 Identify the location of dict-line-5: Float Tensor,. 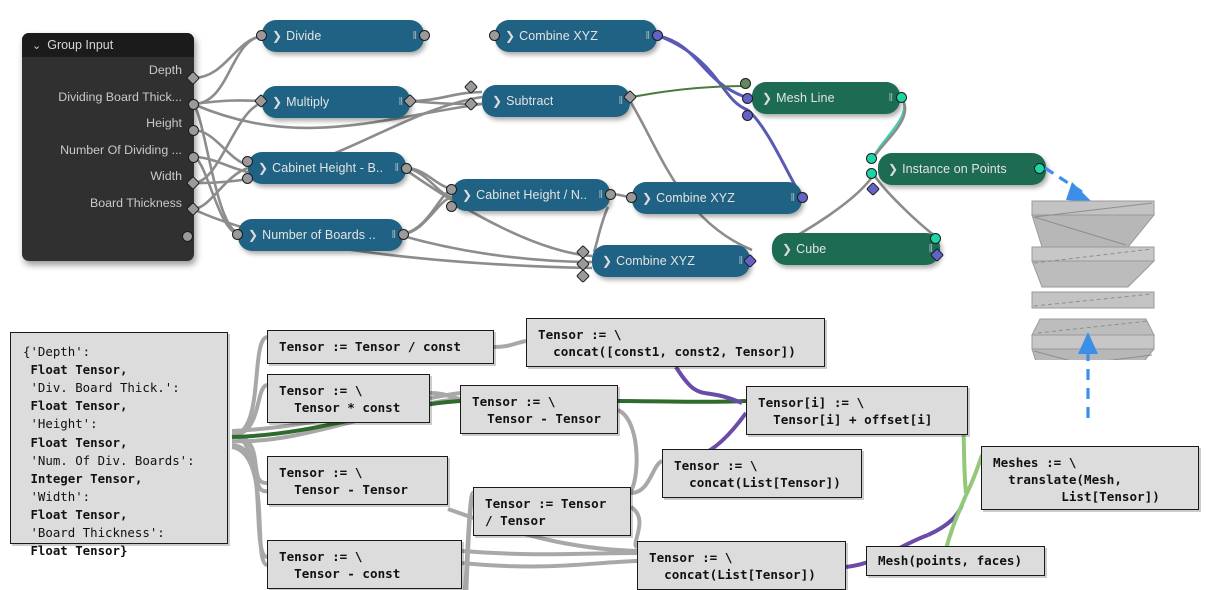
(75, 442).